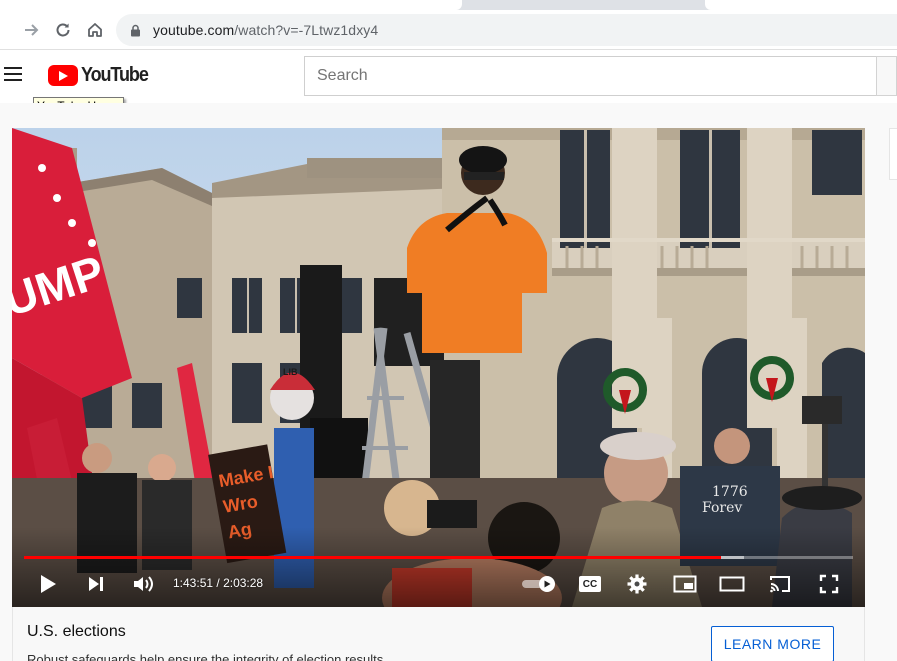 Image resolution: width=897 pixels, height=661 pixels. I want to click on arrow-right-icon, so click(32, 30).